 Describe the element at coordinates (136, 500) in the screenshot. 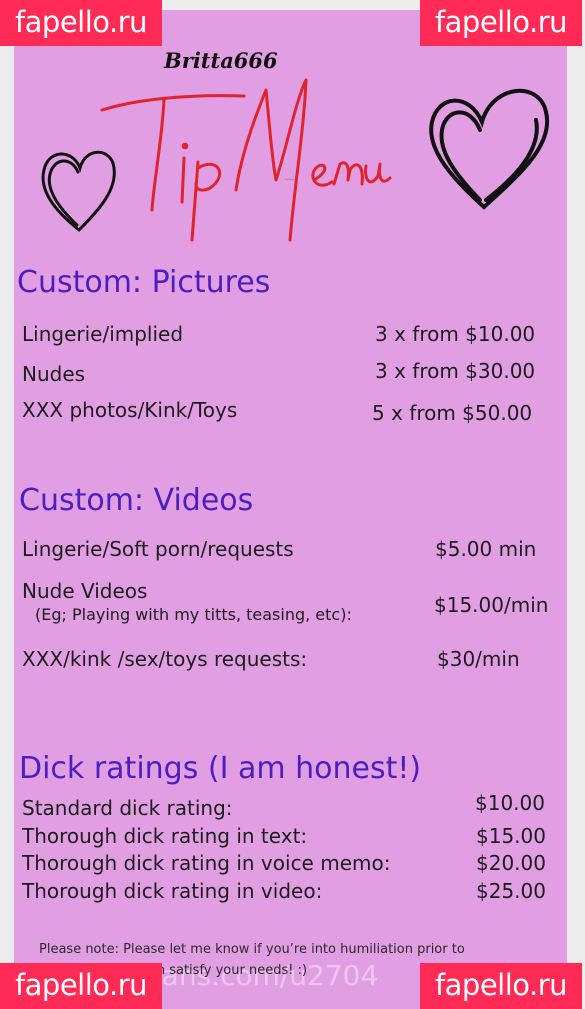

I see `section-title-videos: Custom: Videos` at that location.